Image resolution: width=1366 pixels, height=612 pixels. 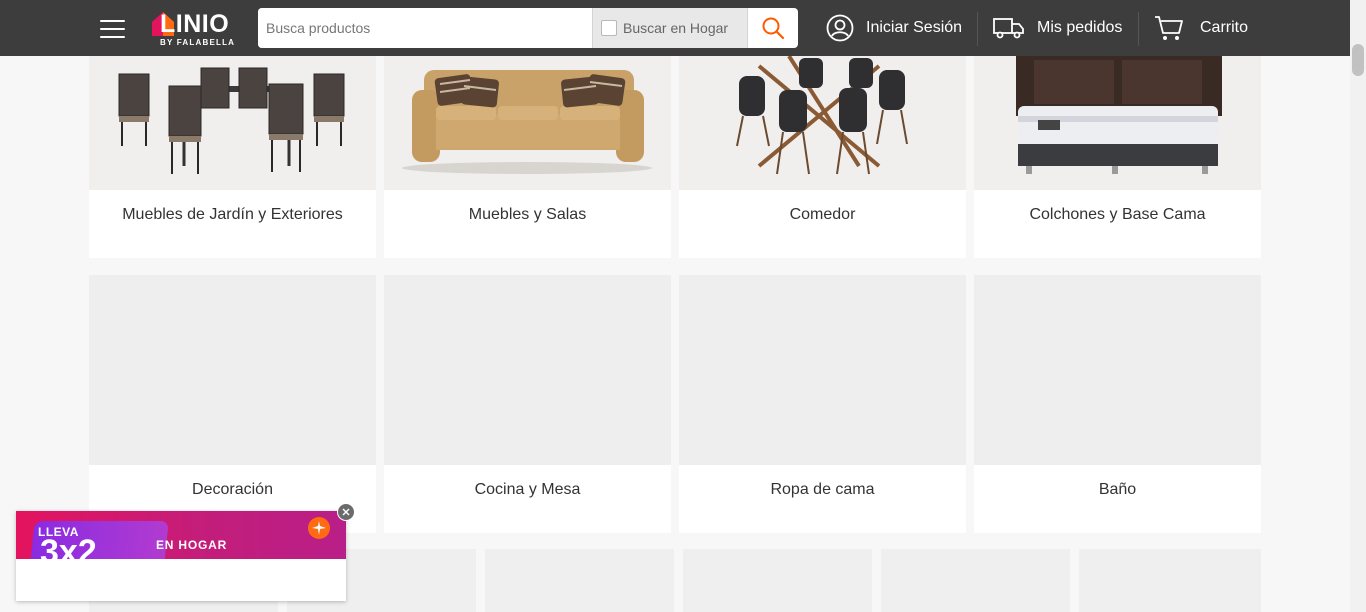 I want to click on search-icon, so click(x=773, y=28).